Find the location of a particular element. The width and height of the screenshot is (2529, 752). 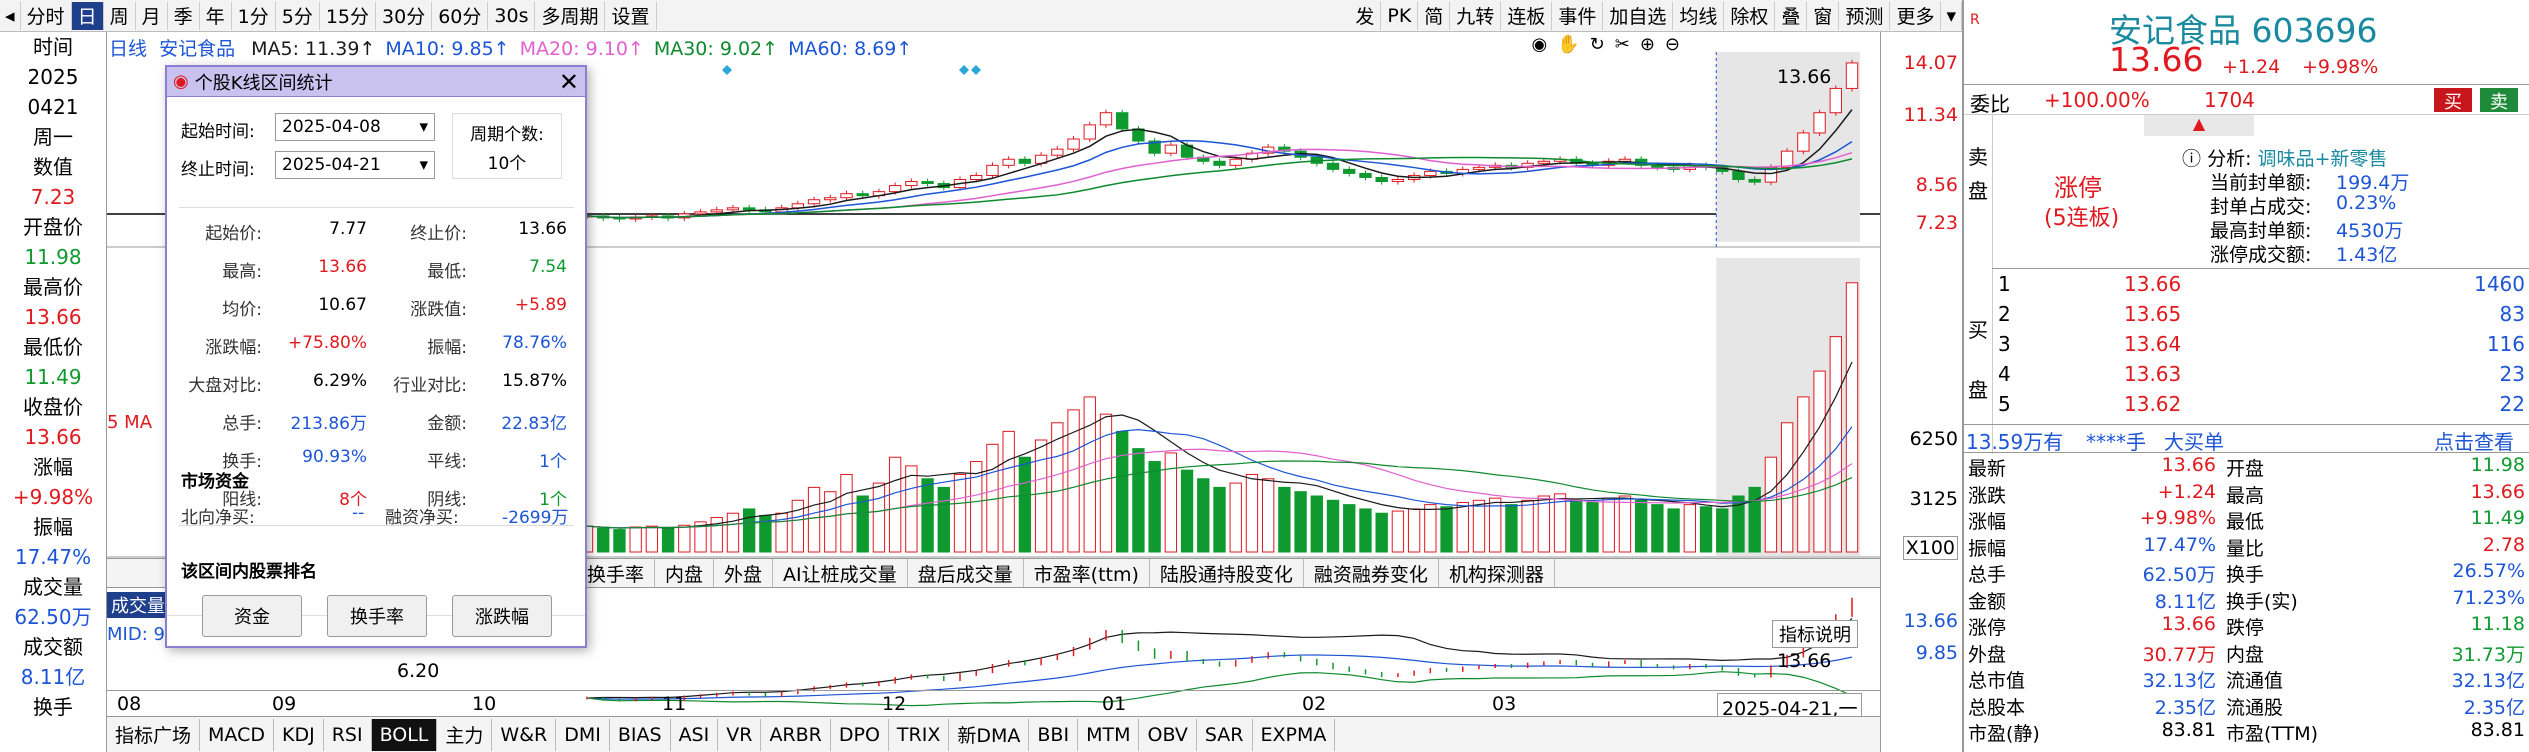

quote-value: 13.66 is located at coordinates (2188, 465).